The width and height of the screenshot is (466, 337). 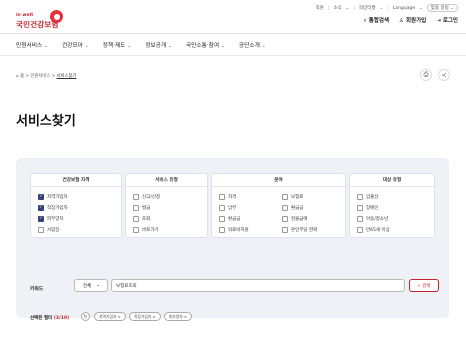 I want to click on checkbox-option: 조회, so click(x=141, y=219).